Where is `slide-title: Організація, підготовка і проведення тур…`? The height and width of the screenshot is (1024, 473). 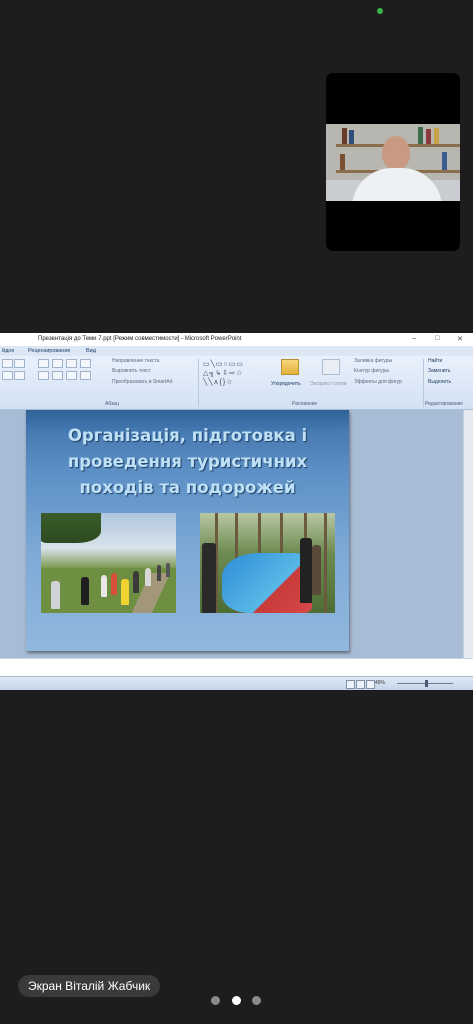 slide-title: Організація, підготовка і проведення тур… is located at coordinates (187, 462).